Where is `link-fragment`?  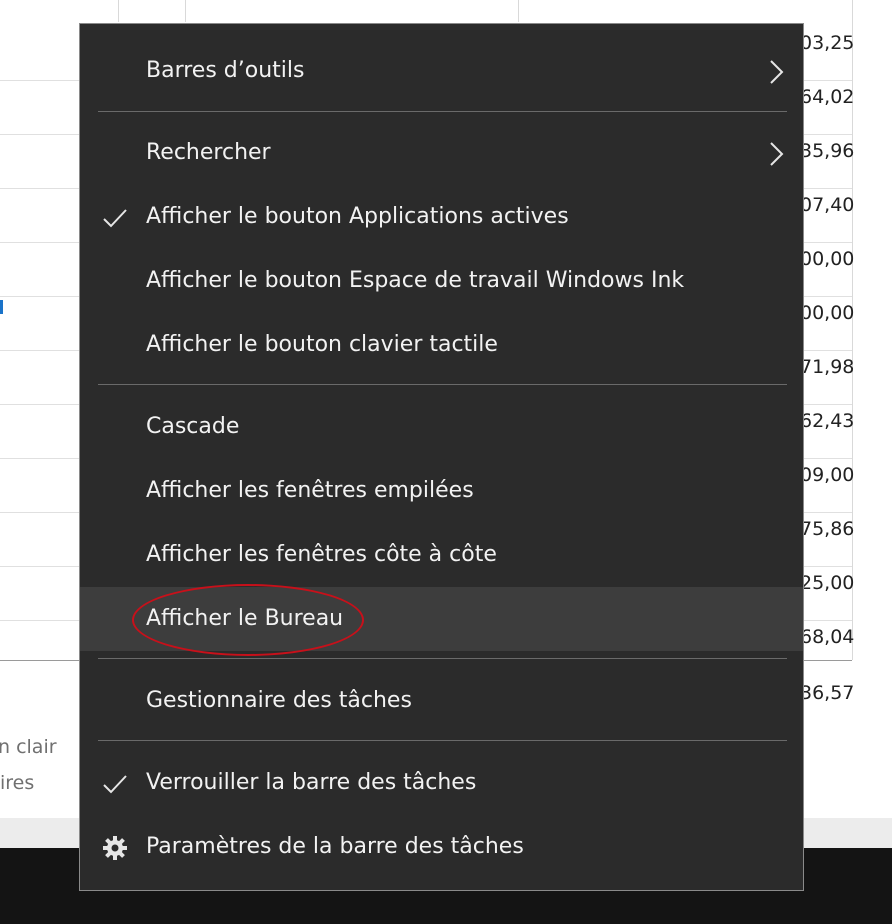 link-fragment is located at coordinates (1, 307).